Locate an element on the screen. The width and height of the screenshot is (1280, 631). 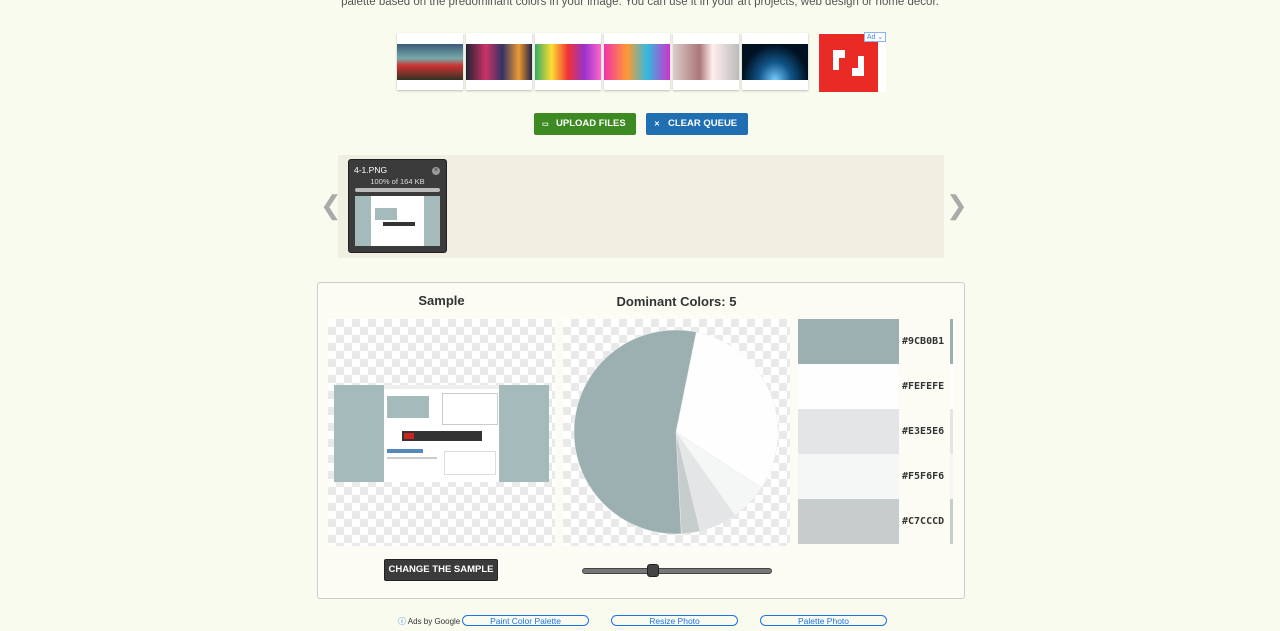
ads-by-google: ⓘ Ads by Google is located at coordinates (429, 621).